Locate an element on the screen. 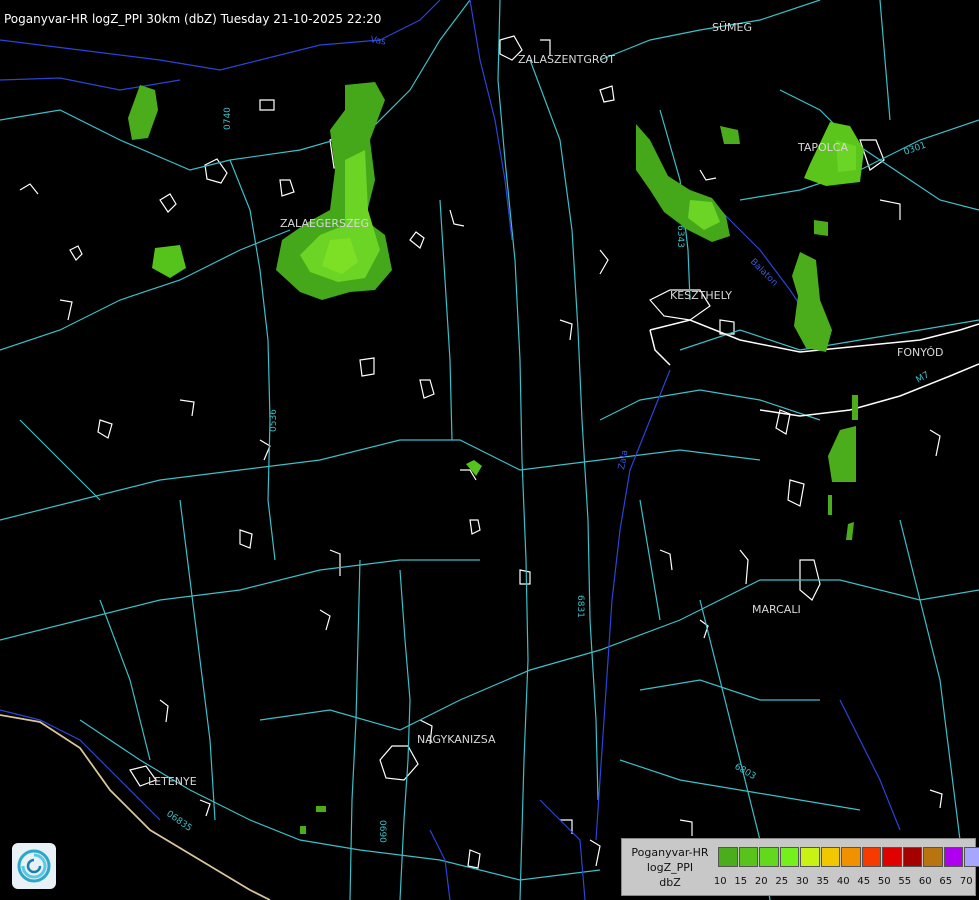 This screenshot has width=979, height=900. road-label-0740: 0740 is located at coordinates (228, 118).